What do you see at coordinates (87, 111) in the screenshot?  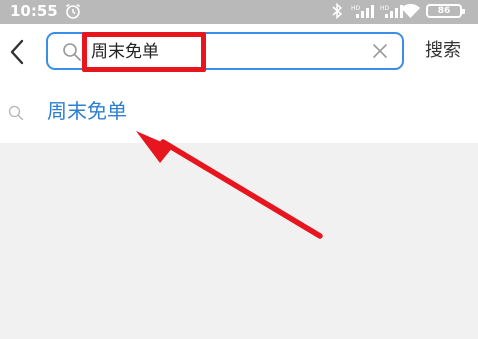 I see `suggestion-label: 周末免单` at bounding box center [87, 111].